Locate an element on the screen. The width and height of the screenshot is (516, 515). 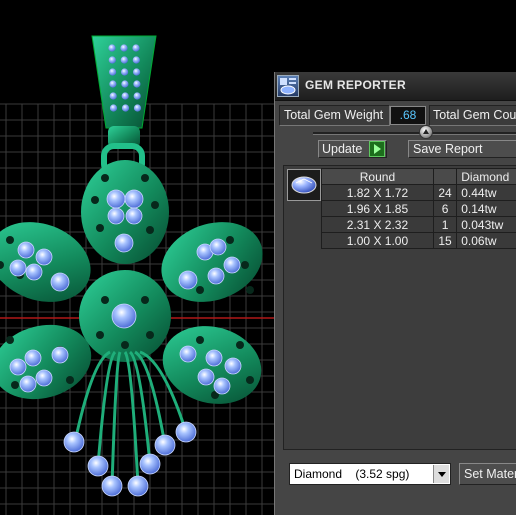
table-row: 2.31 X 2.32 1 0.043tw is located at coordinates (418, 224).